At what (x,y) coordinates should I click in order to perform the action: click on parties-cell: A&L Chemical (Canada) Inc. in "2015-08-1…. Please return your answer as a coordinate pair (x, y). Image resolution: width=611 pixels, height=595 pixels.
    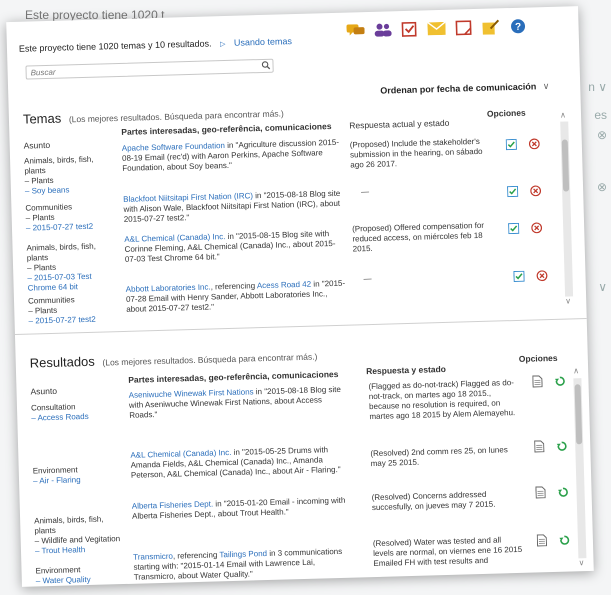
    Looking at the image, I should click on (235, 247).